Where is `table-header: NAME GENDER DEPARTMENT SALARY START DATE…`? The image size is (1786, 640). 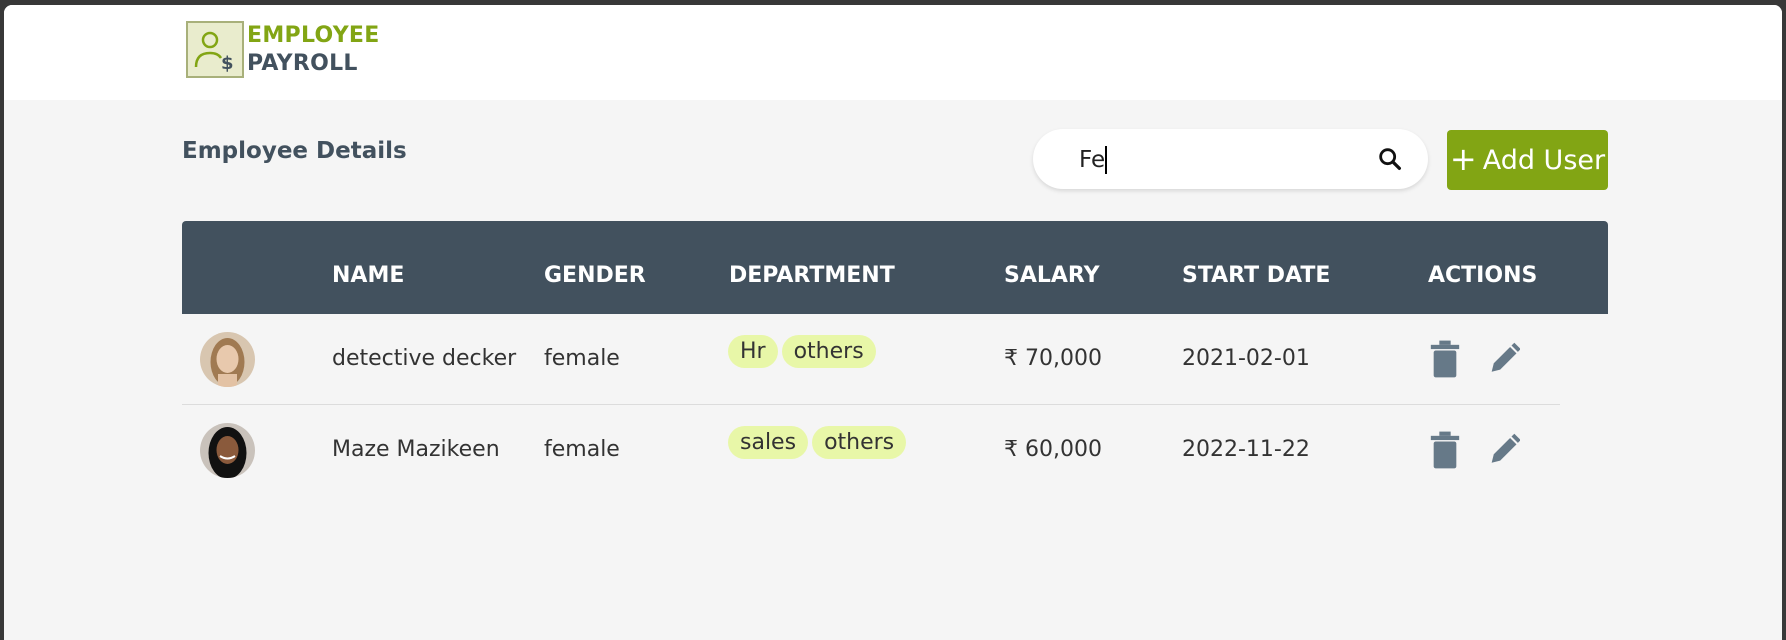
table-header: NAME GENDER DEPARTMENT SALARY START DATE… is located at coordinates (895, 267).